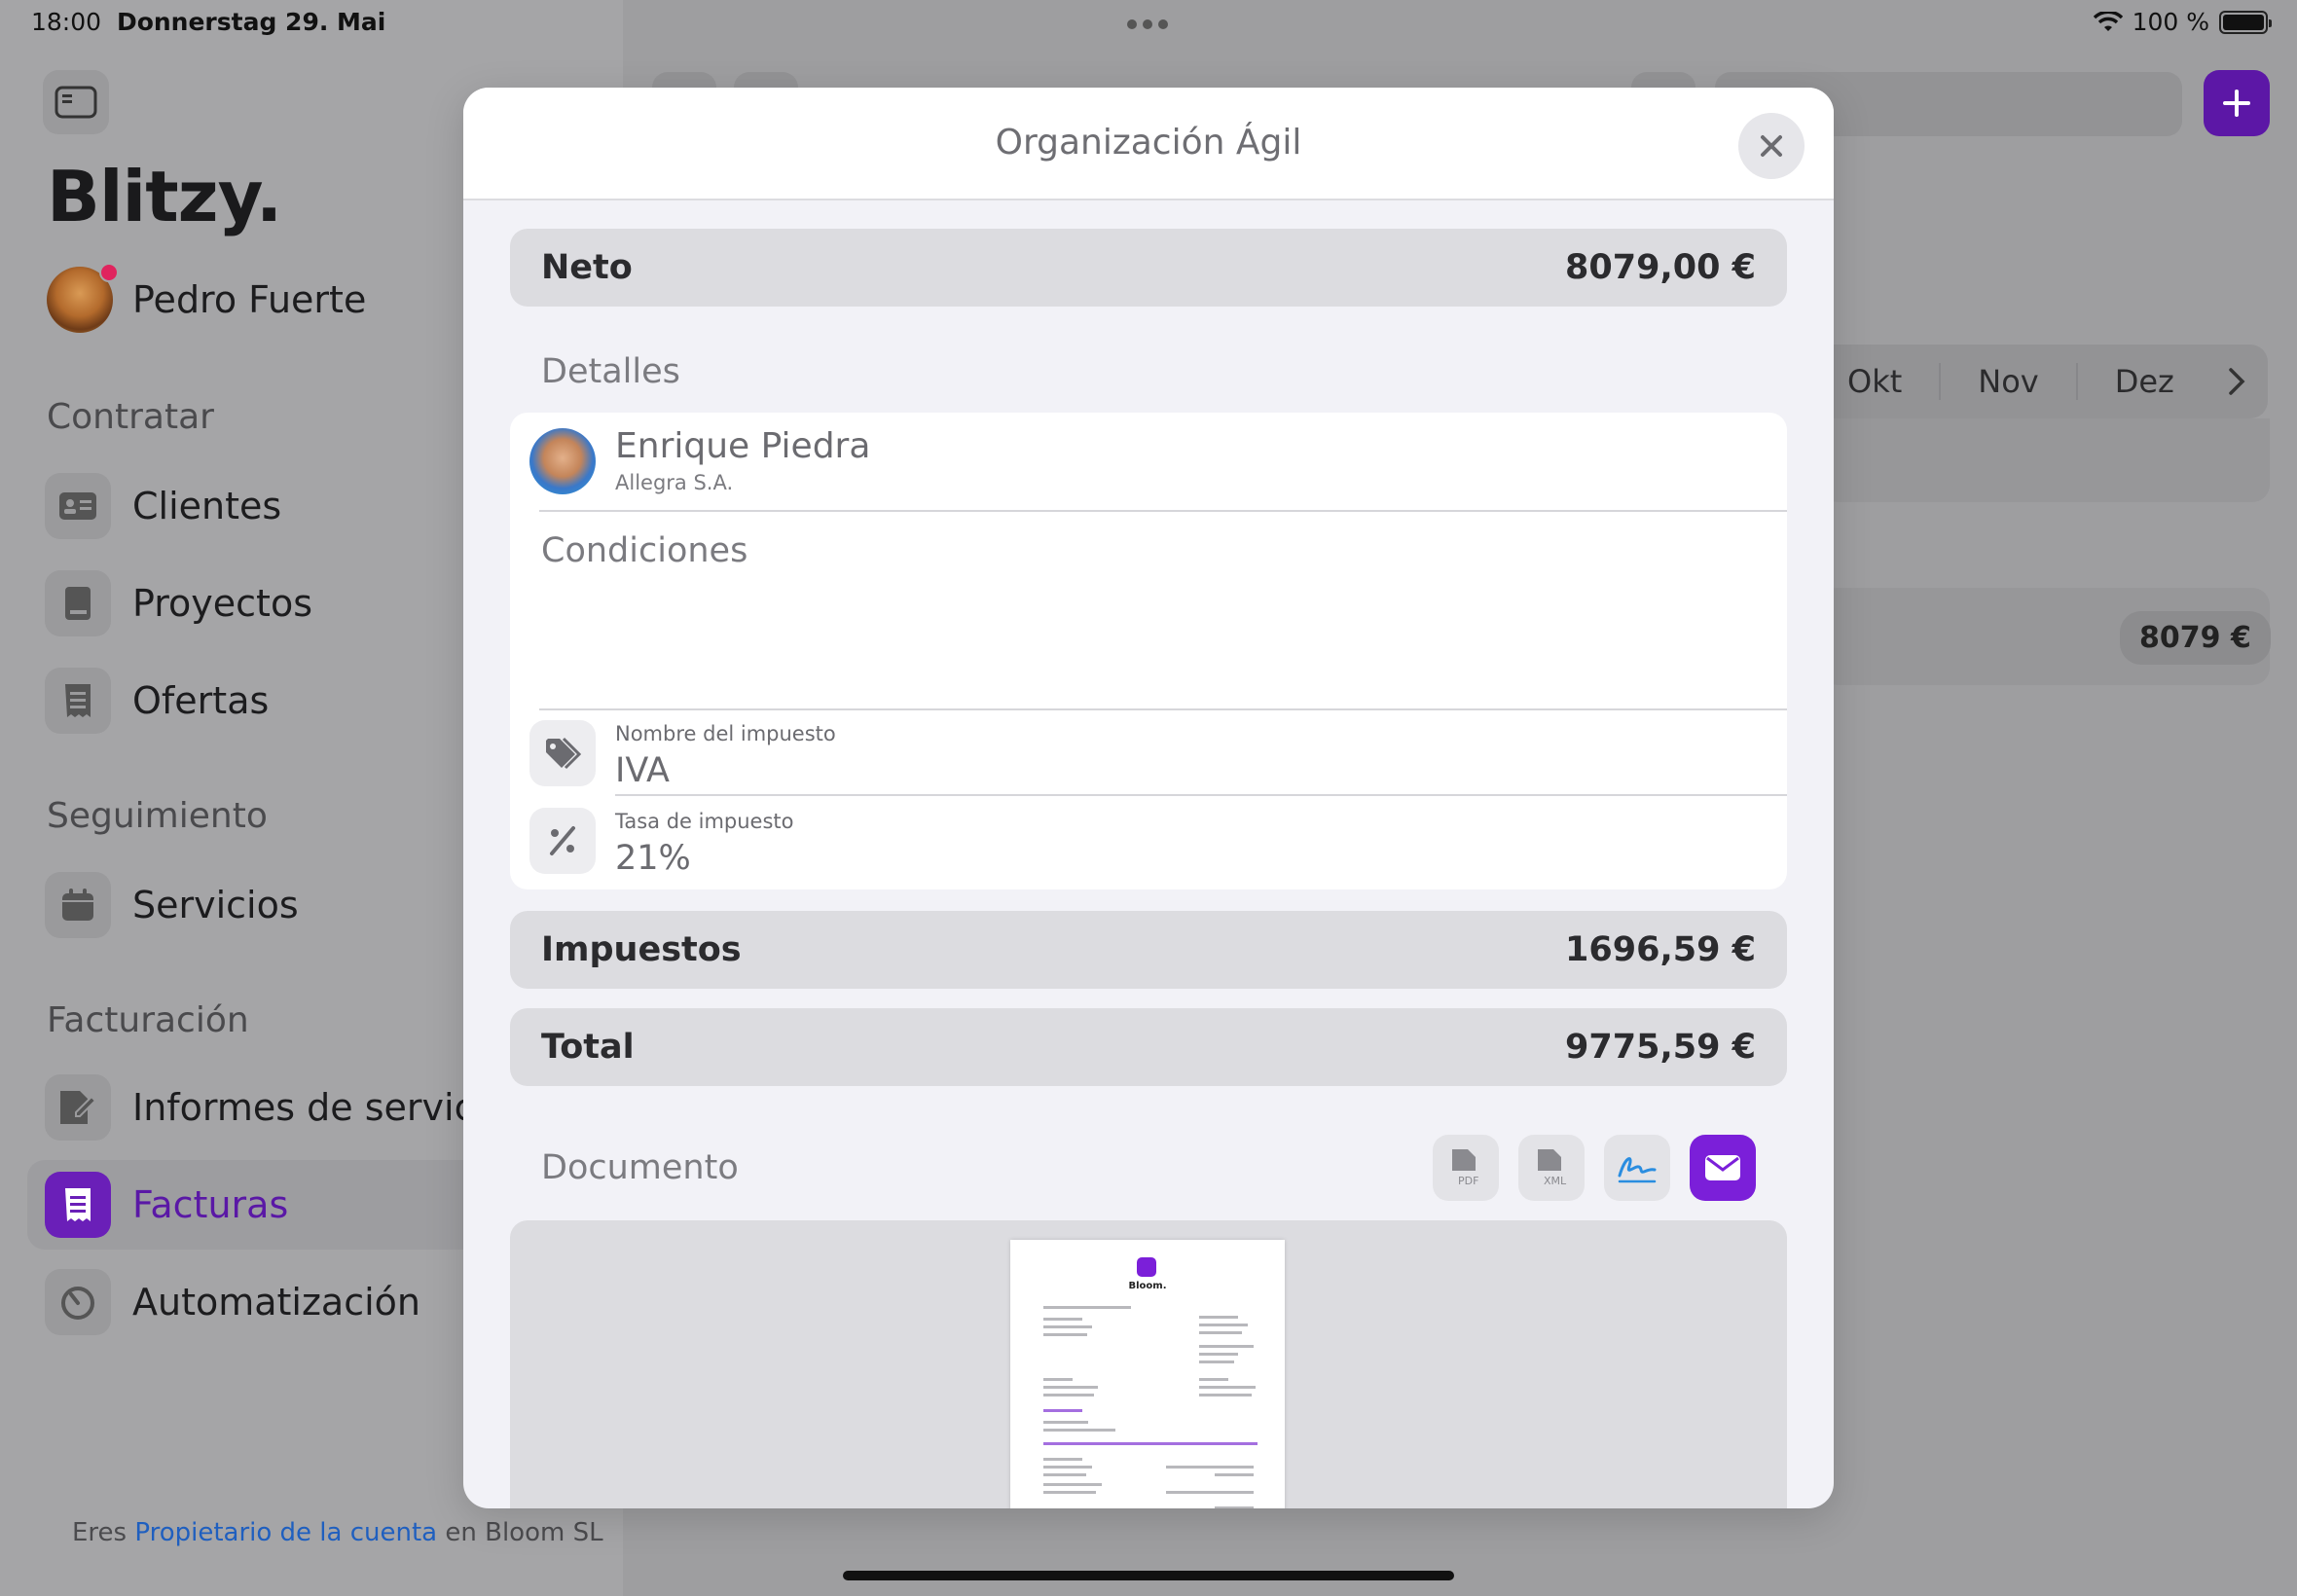 The image size is (2297, 1596). What do you see at coordinates (743, 446) in the screenshot?
I see `contact-name: Enrique Piedra` at bounding box center [743, 446].